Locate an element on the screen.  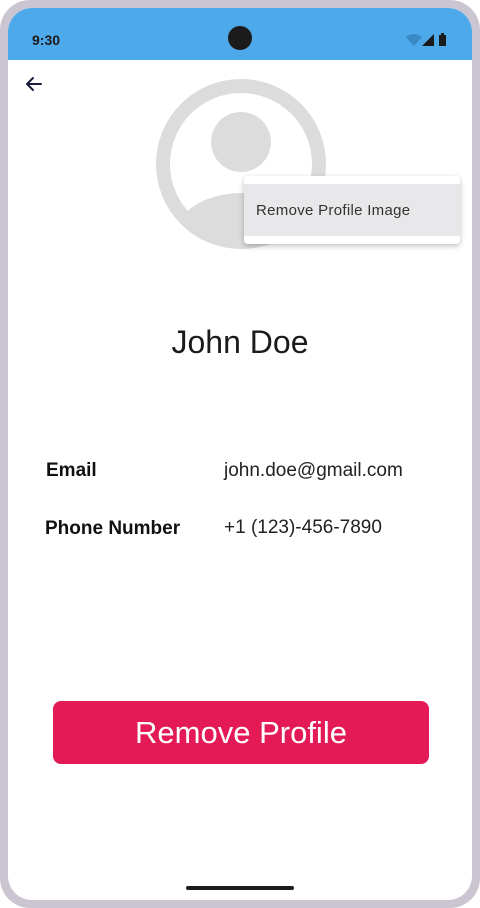
phone-label: Phone Number is located at coordinates (113, 528).